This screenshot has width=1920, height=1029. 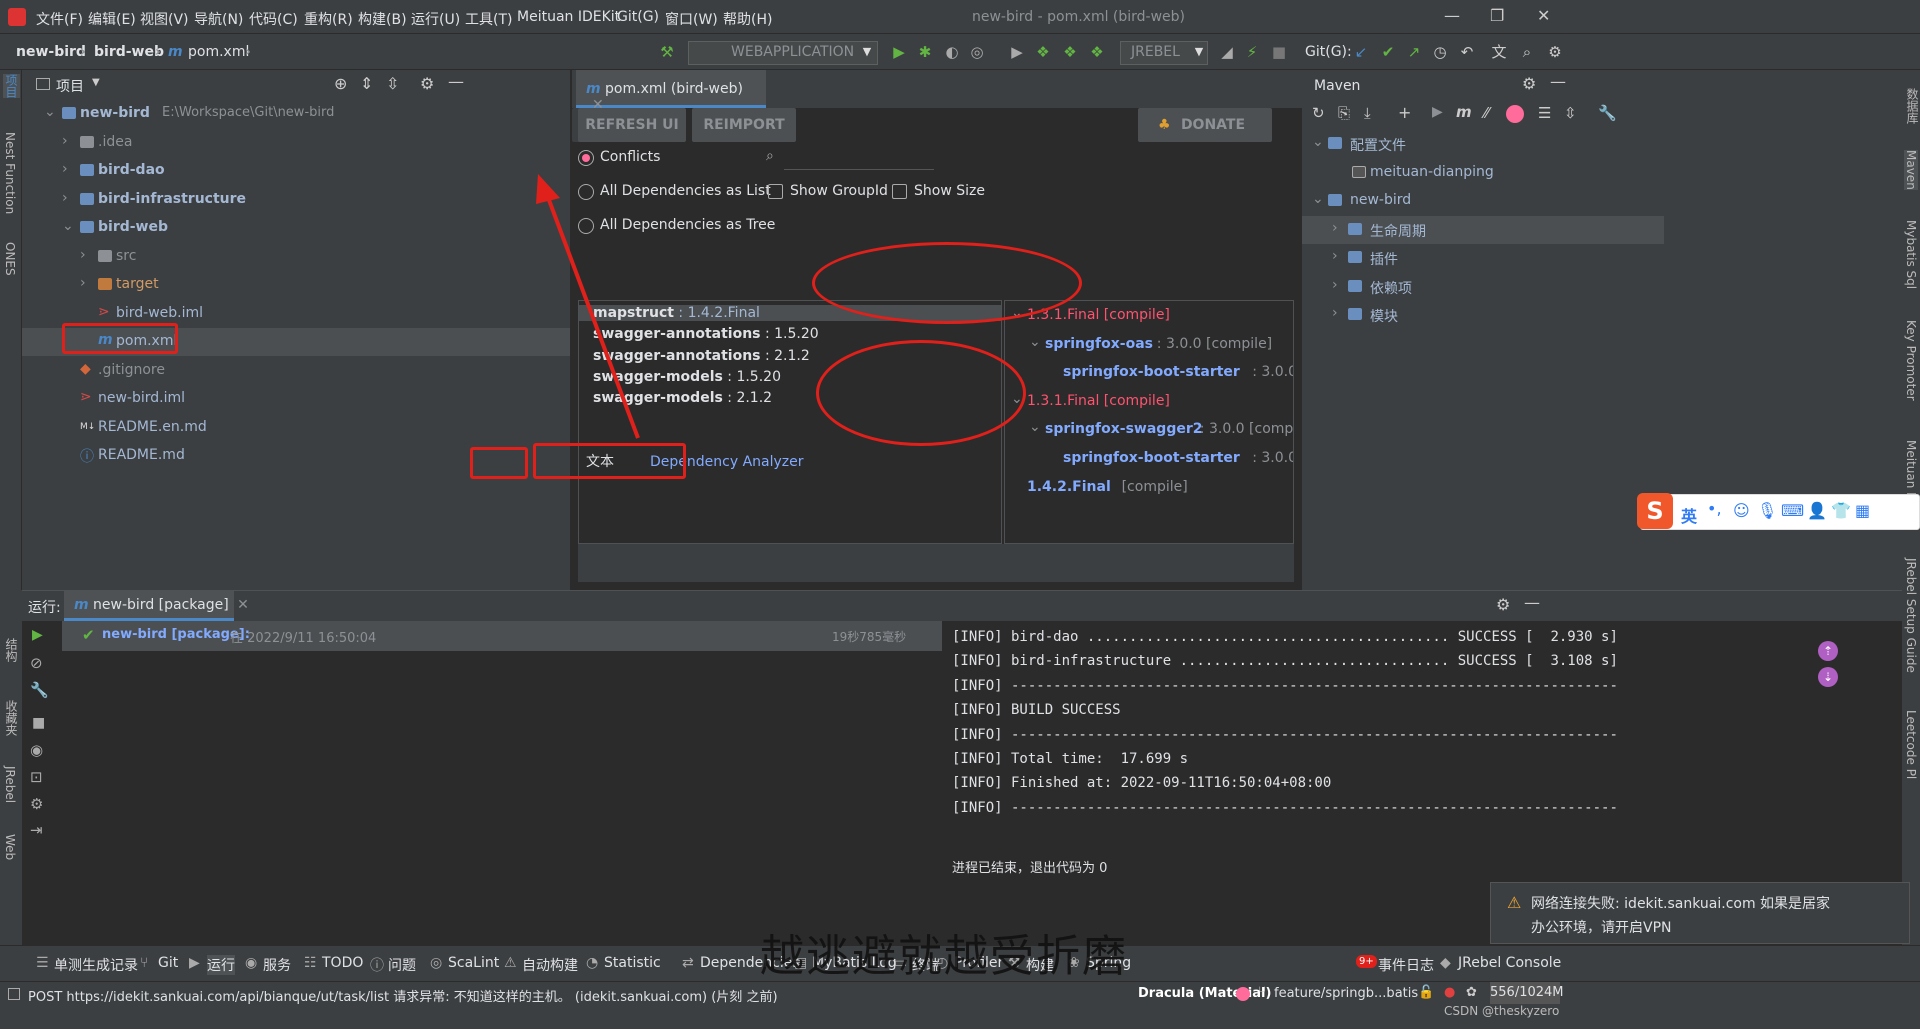 What do you see at coordinates (1483, 287) in the screenshot?
I see `maven-item-5: › 依赖项` at bounding box center [1483, 287].